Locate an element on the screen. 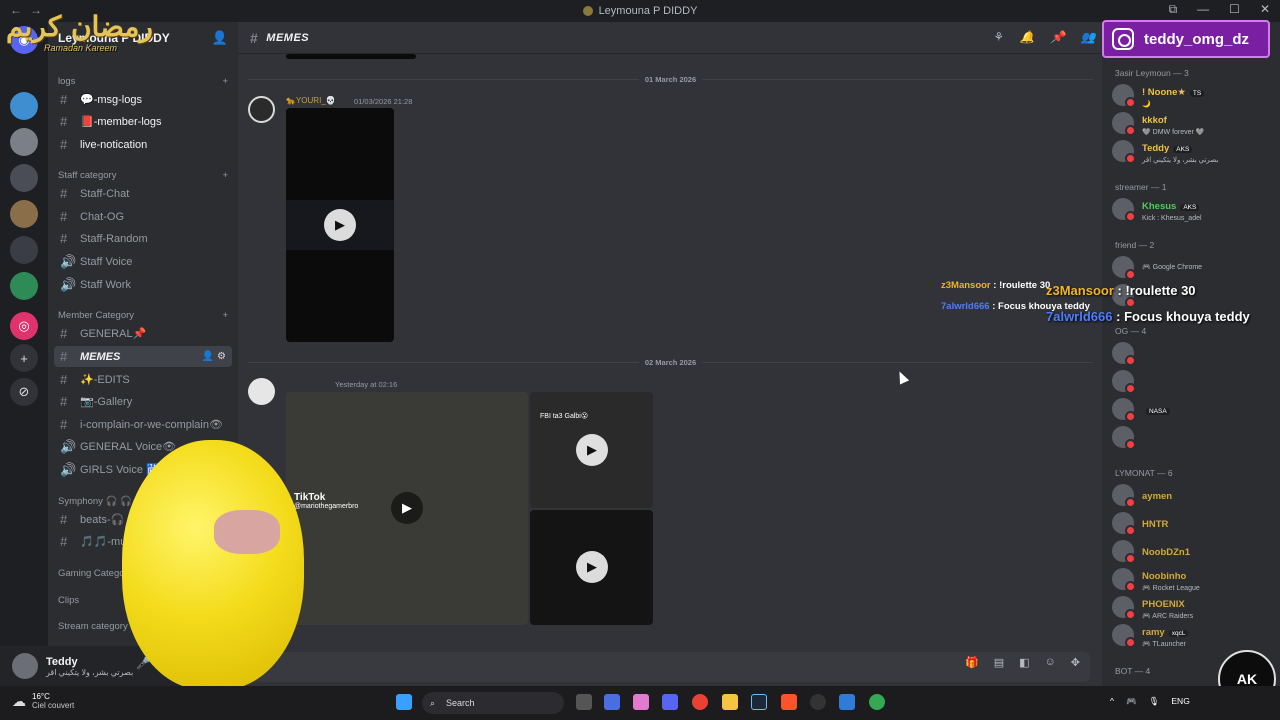 The image size is (1280, 720). member-item: PHOENIX 🎮 ARC Raiders is located at coordinates (1194, 607).